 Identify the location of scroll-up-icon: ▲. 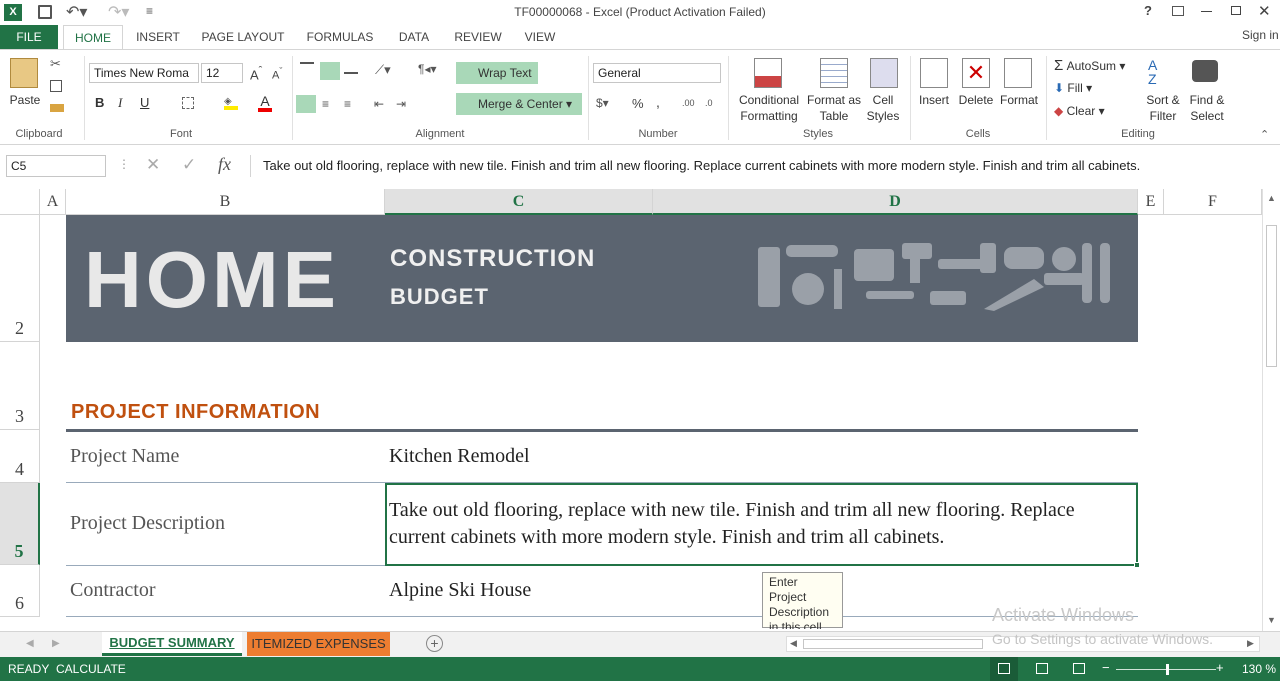
(1271, 198).